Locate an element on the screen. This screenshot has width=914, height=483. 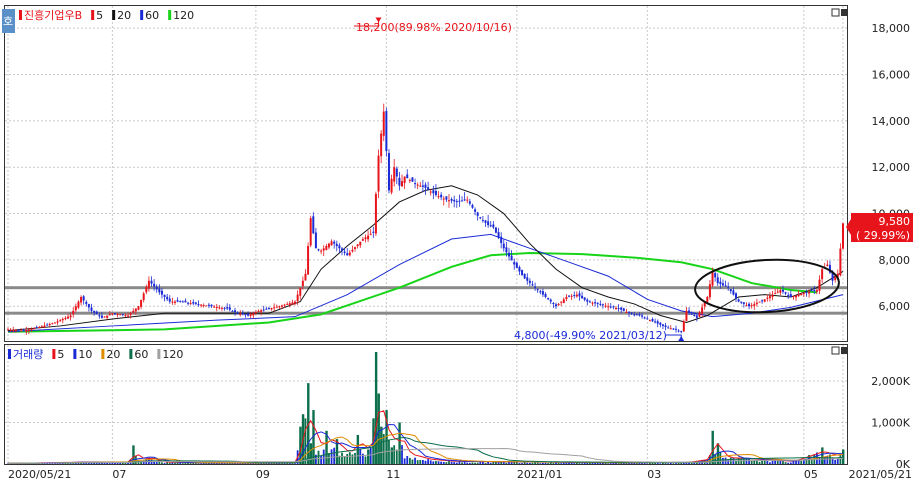
legend-label: 60 is located at coordinates (141, 354).